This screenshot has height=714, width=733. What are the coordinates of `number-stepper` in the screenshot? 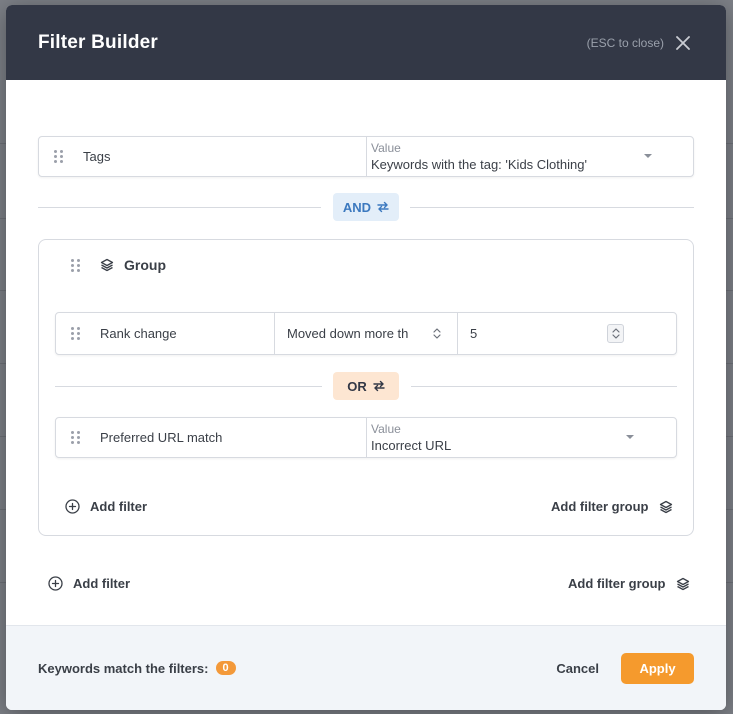 It's located at (615, 333).